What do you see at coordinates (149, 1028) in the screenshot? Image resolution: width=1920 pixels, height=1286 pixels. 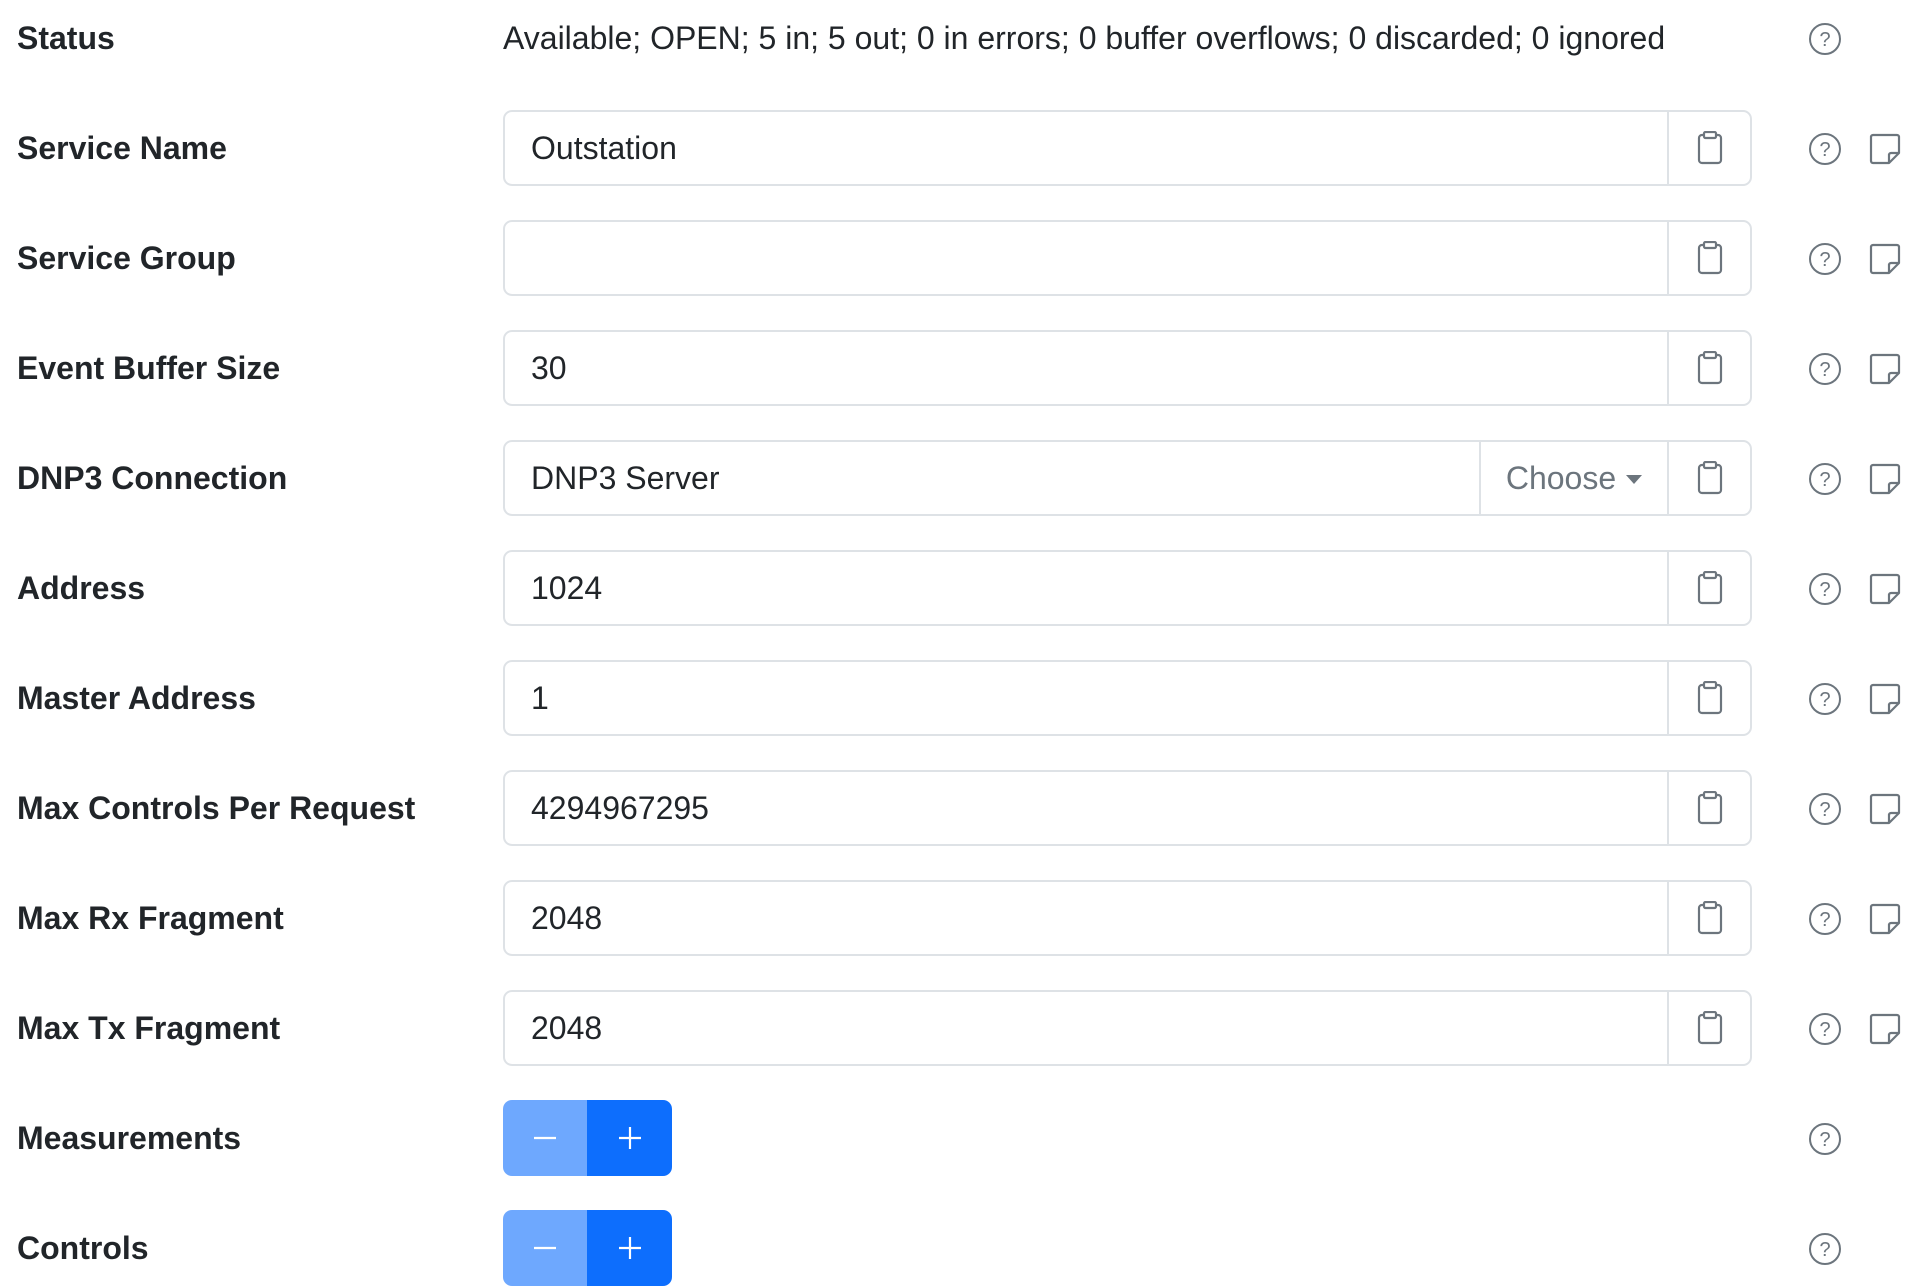 I see `max-tx-fragment-label: Max Tx Fragment` at bounding box center [149, 1028].